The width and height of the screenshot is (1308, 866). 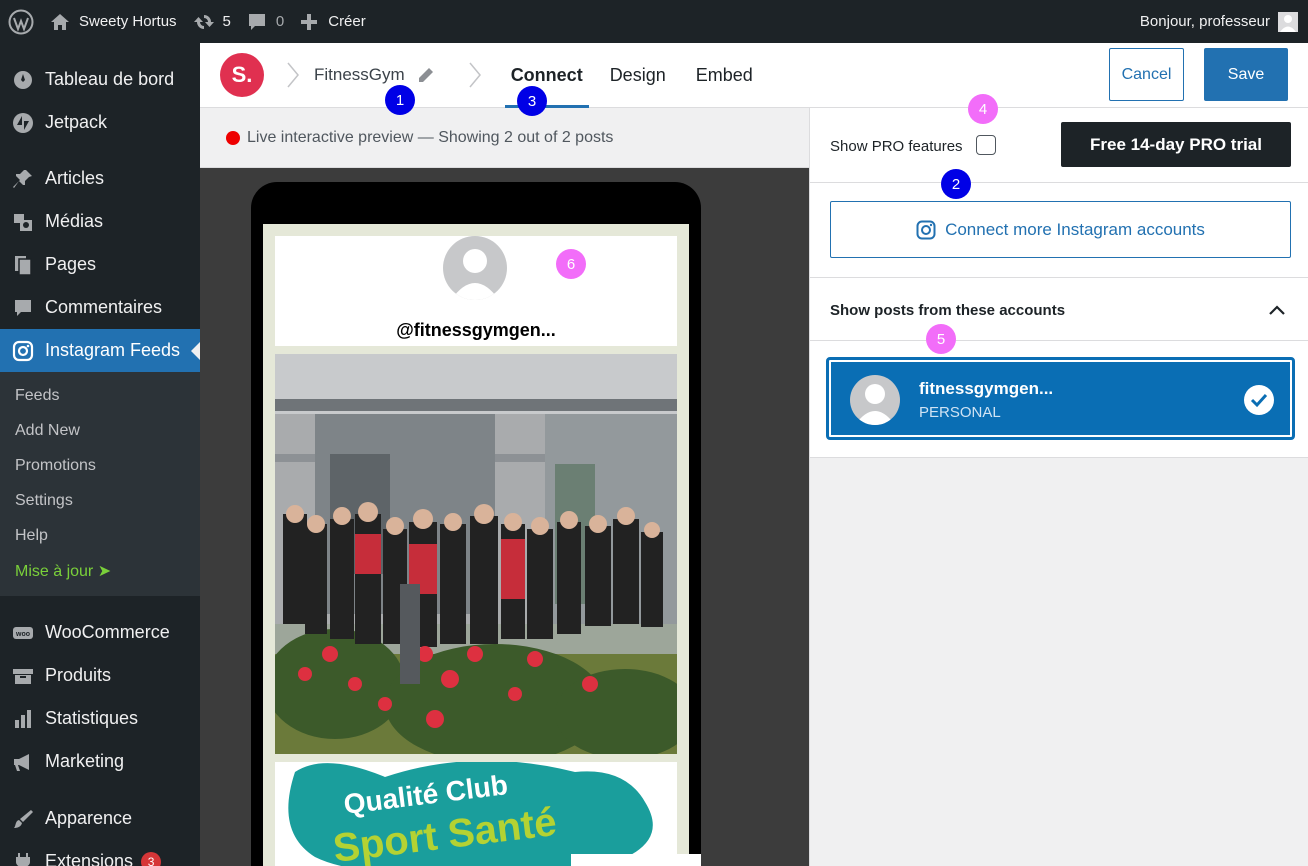 I want to click on sidebar-item-extensions: Extensions 3, so click(x=100, y=853).